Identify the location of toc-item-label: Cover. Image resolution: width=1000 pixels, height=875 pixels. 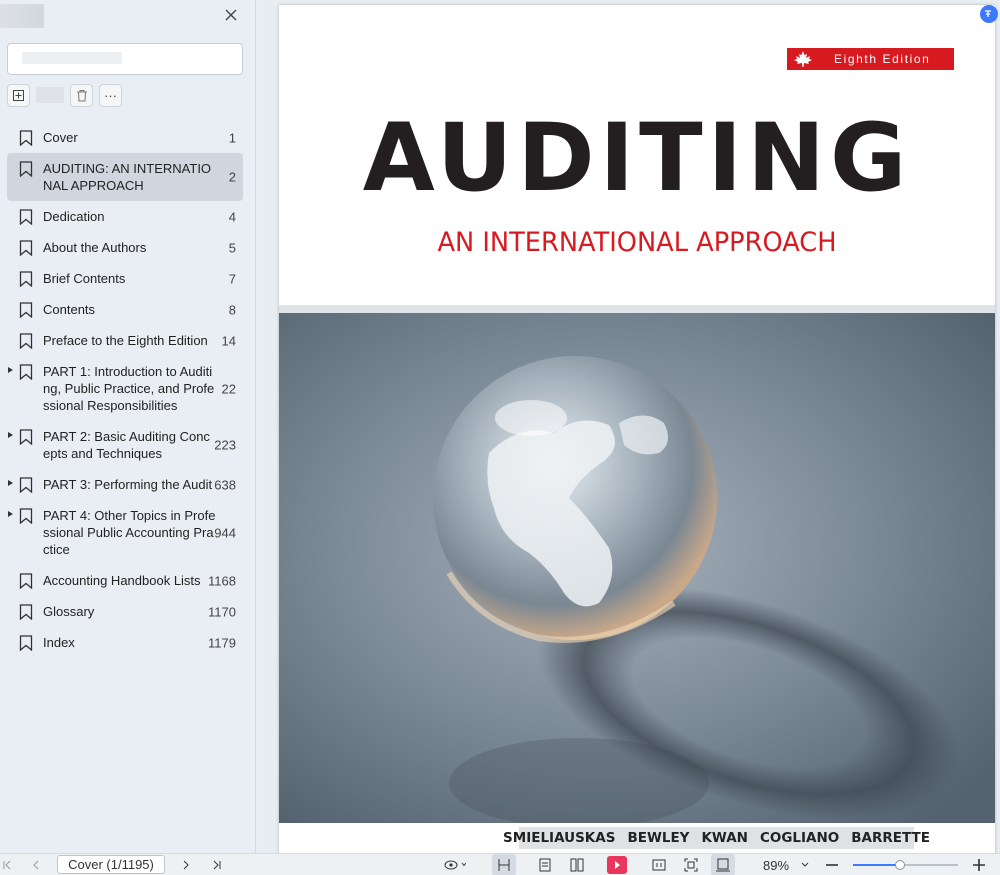
(60, 137).